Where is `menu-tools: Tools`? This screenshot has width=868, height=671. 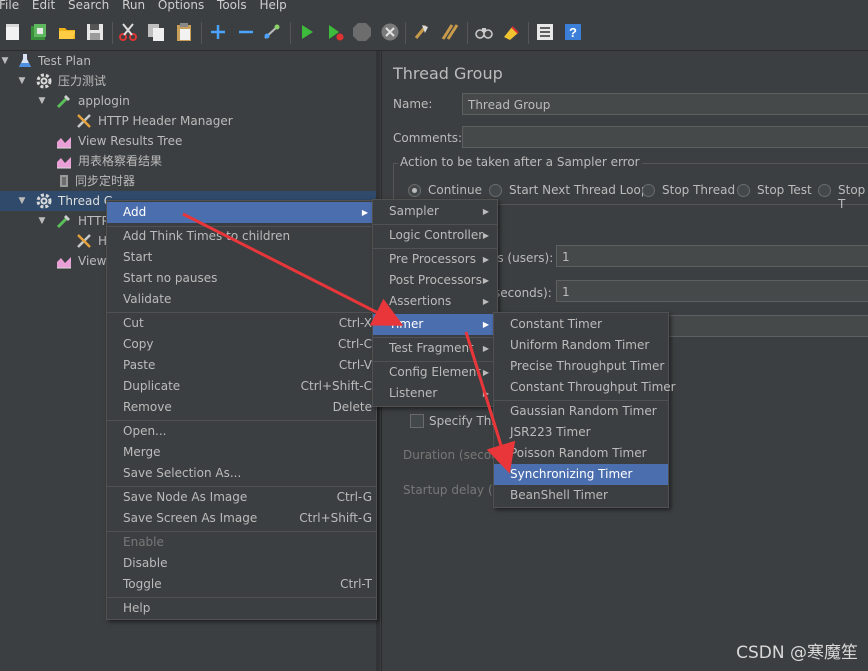
menu-tools: Tools is located at coordinates (232, 5).